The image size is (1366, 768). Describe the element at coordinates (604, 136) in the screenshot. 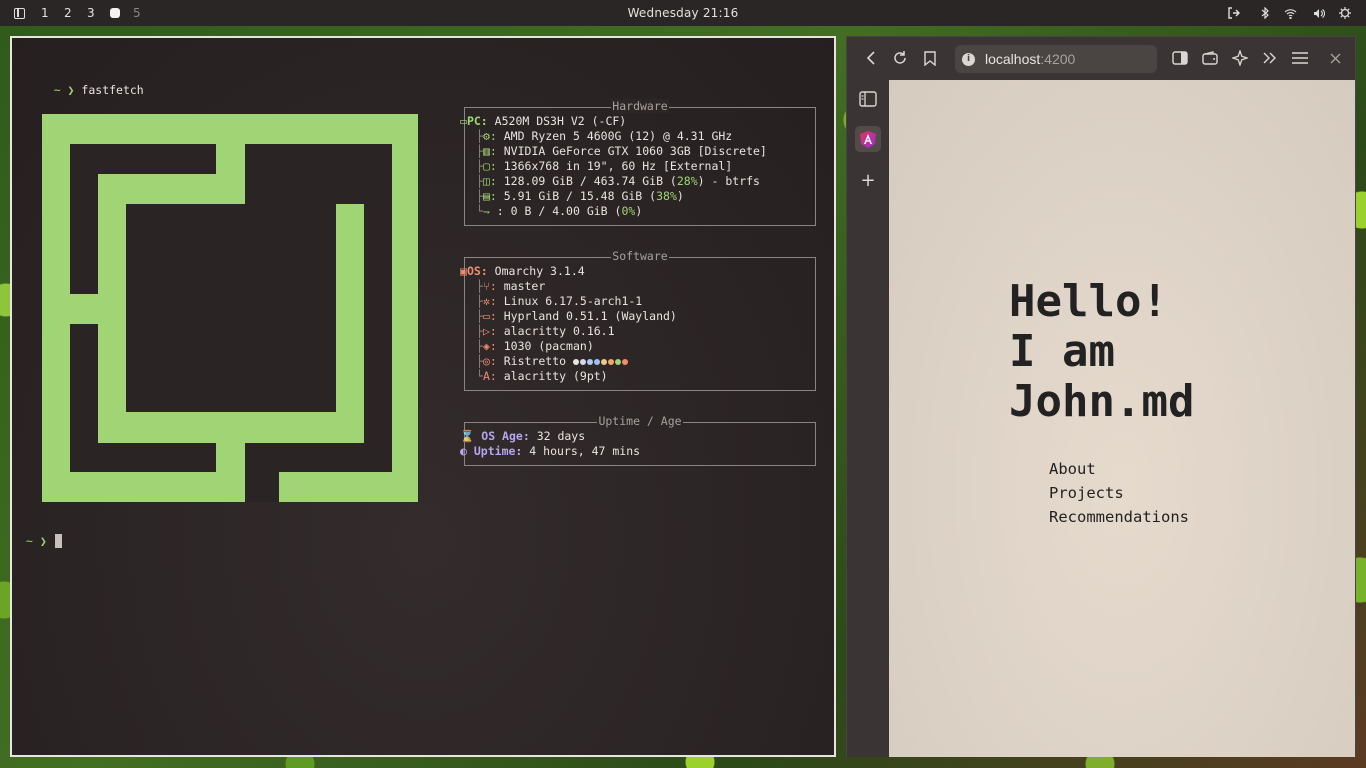

I see `cpu-row: ├⚙: AMD Ryzen 5 4600G (12) @ 4.31 GHz` at that location.